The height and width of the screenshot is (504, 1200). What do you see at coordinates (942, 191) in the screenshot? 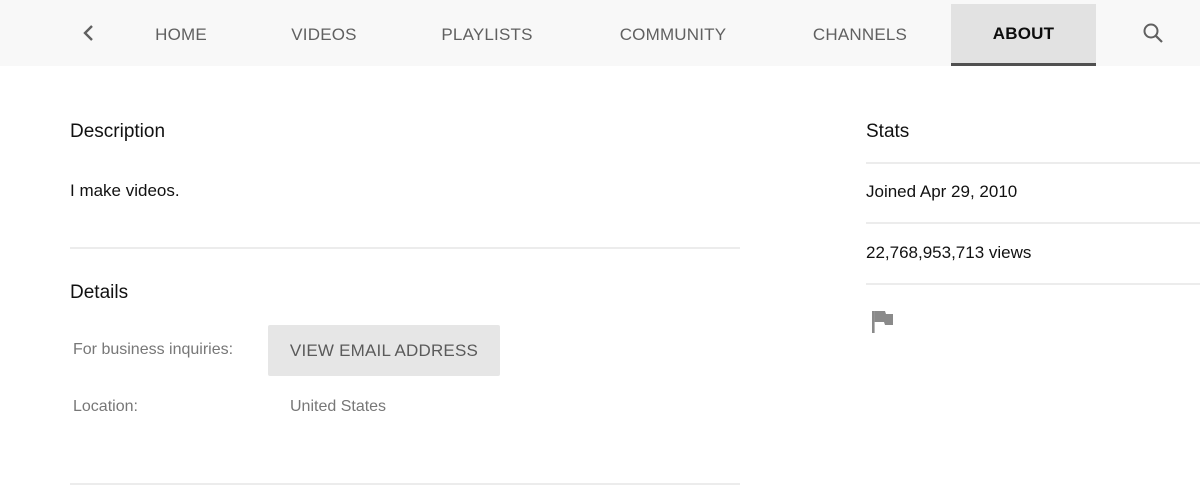
I see `joined-date: Joined Apr 29, 2010` at bounding box center [942, 191].